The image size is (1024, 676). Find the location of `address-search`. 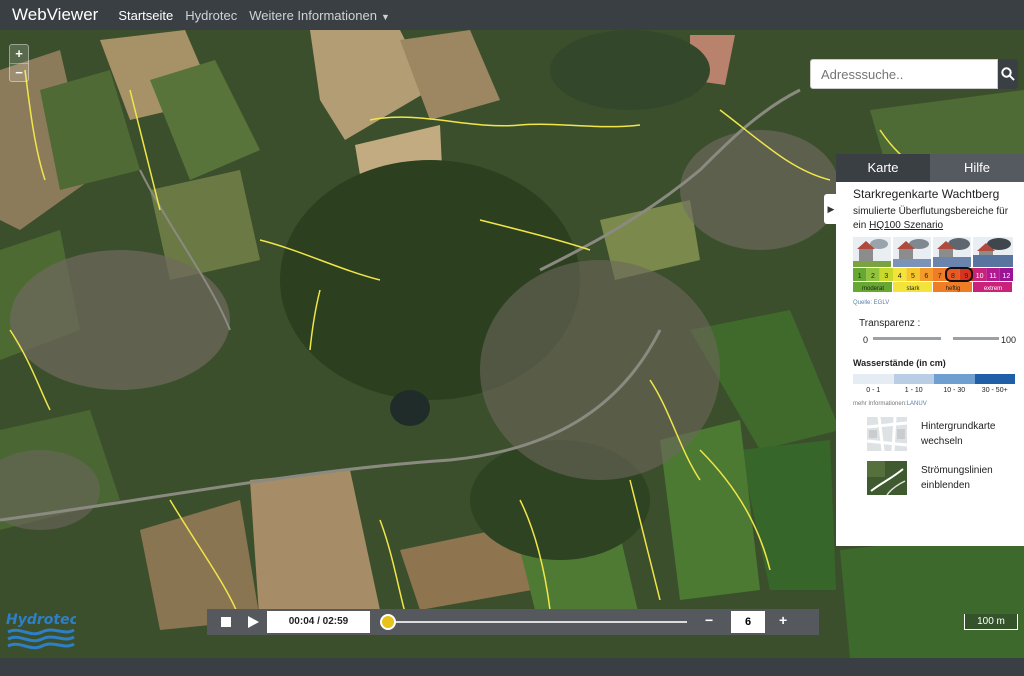

address-search is located at coordinates (914, 74).